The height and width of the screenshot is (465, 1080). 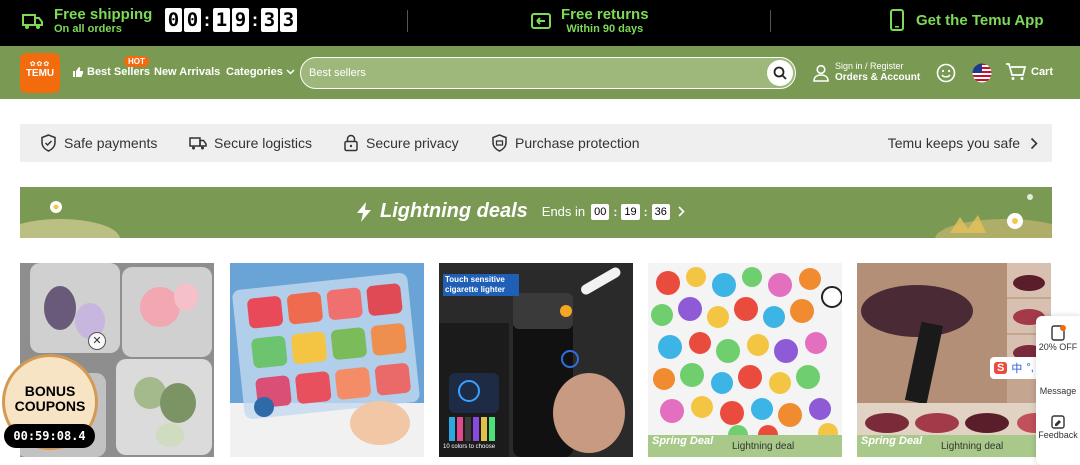 What do you see at coordinates (50, 406) in the screenshot?
I see `bonus-line2: COUPONS` at bounding box center [50, 406].